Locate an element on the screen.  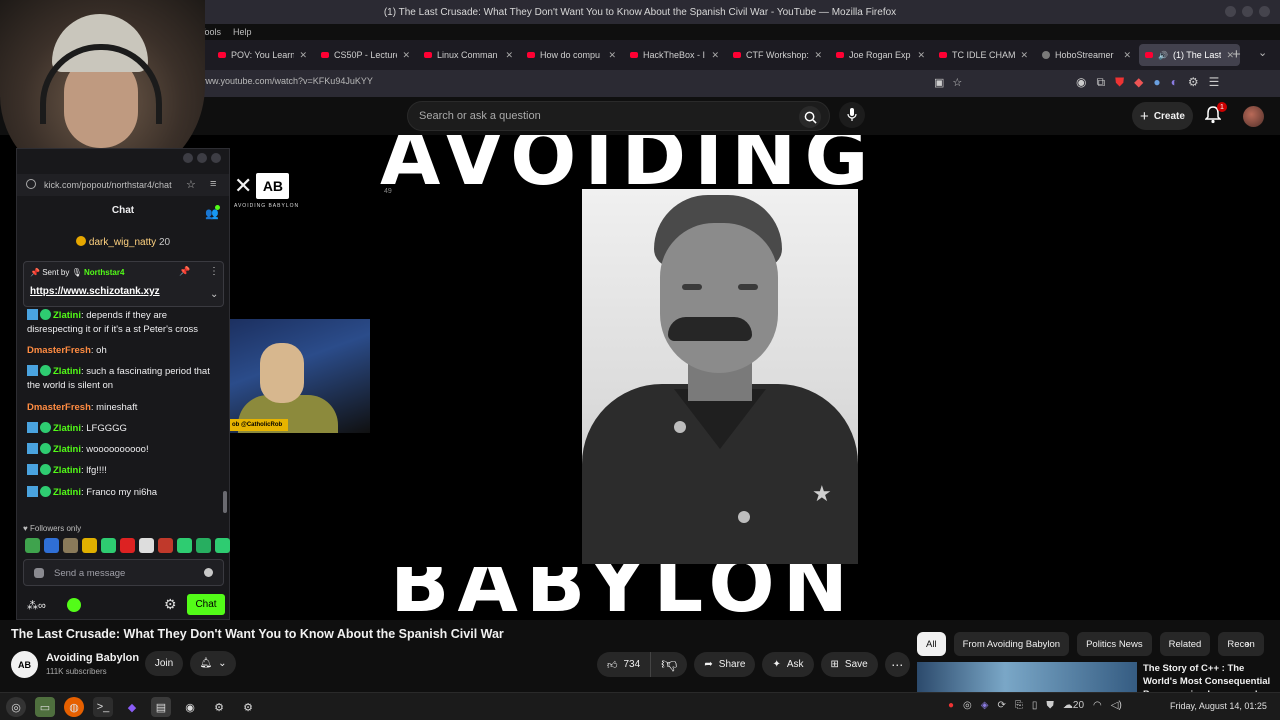
gift-leaderboard: dark_wig_natty 20 is located at coordinates (123, 242).